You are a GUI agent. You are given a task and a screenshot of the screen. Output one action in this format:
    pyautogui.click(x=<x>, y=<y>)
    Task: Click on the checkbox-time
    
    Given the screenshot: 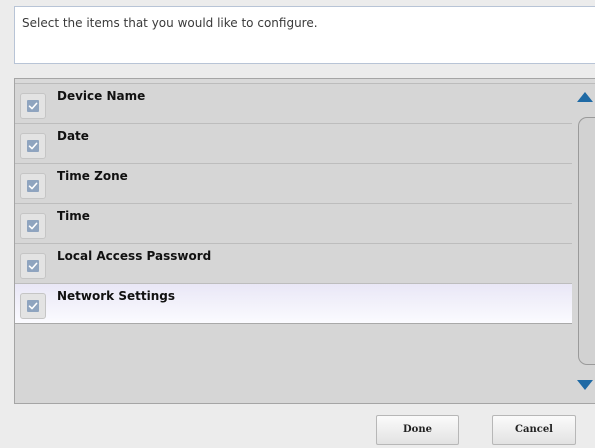 What is the action you would take?
    pyautogui.click(x=33, y=226)
    